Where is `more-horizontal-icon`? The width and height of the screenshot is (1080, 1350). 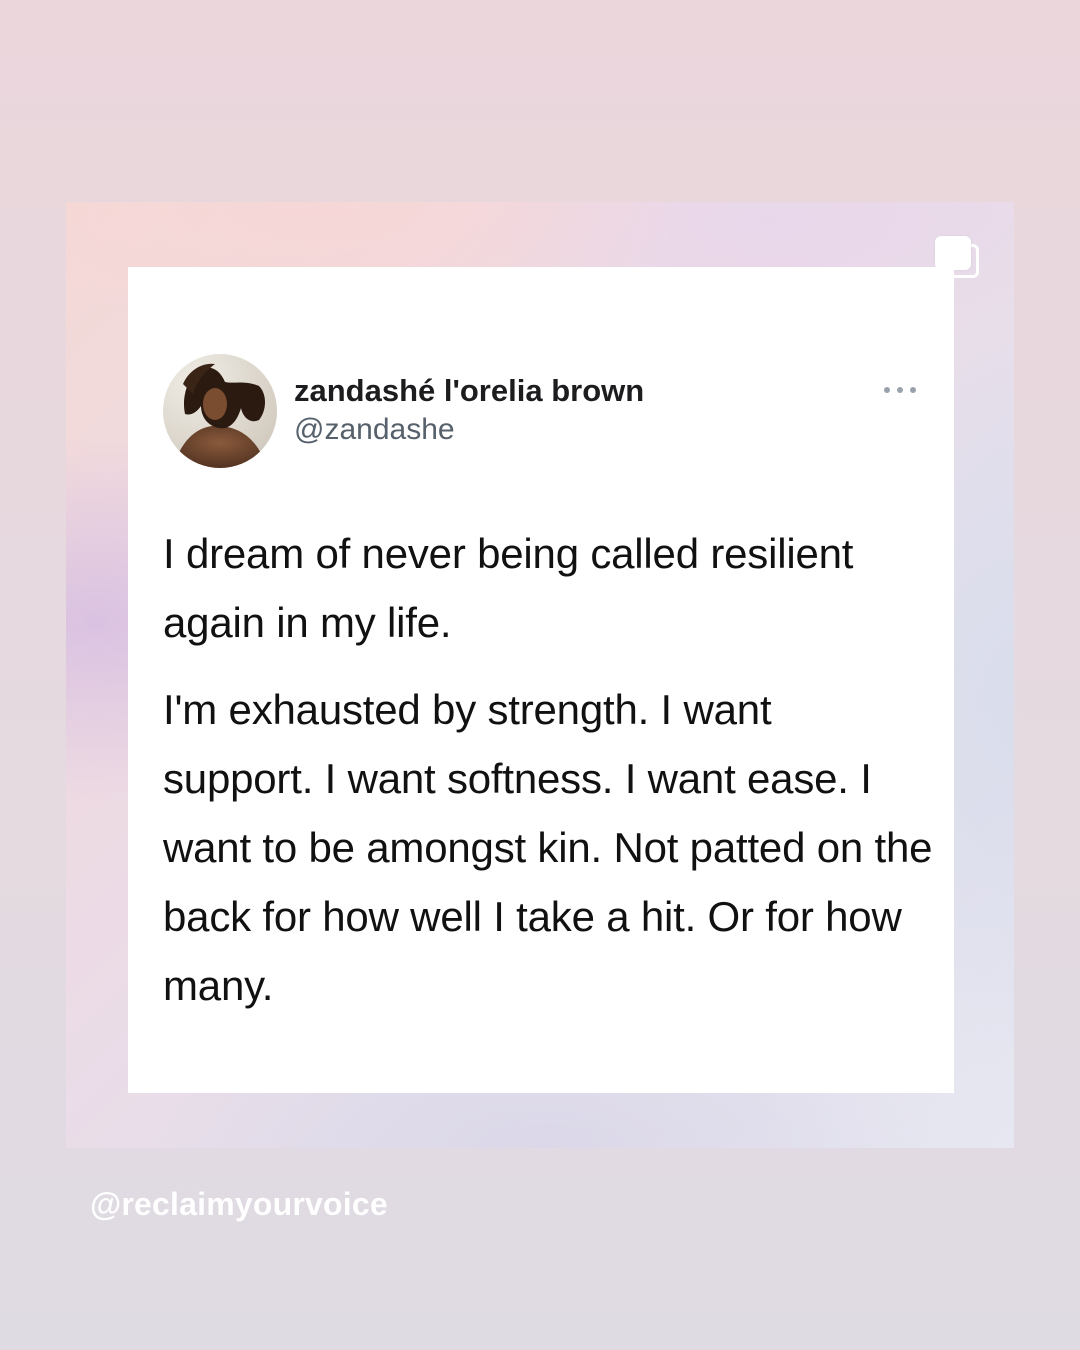 more-horizontal-icon is located at coordinates (900, 390).